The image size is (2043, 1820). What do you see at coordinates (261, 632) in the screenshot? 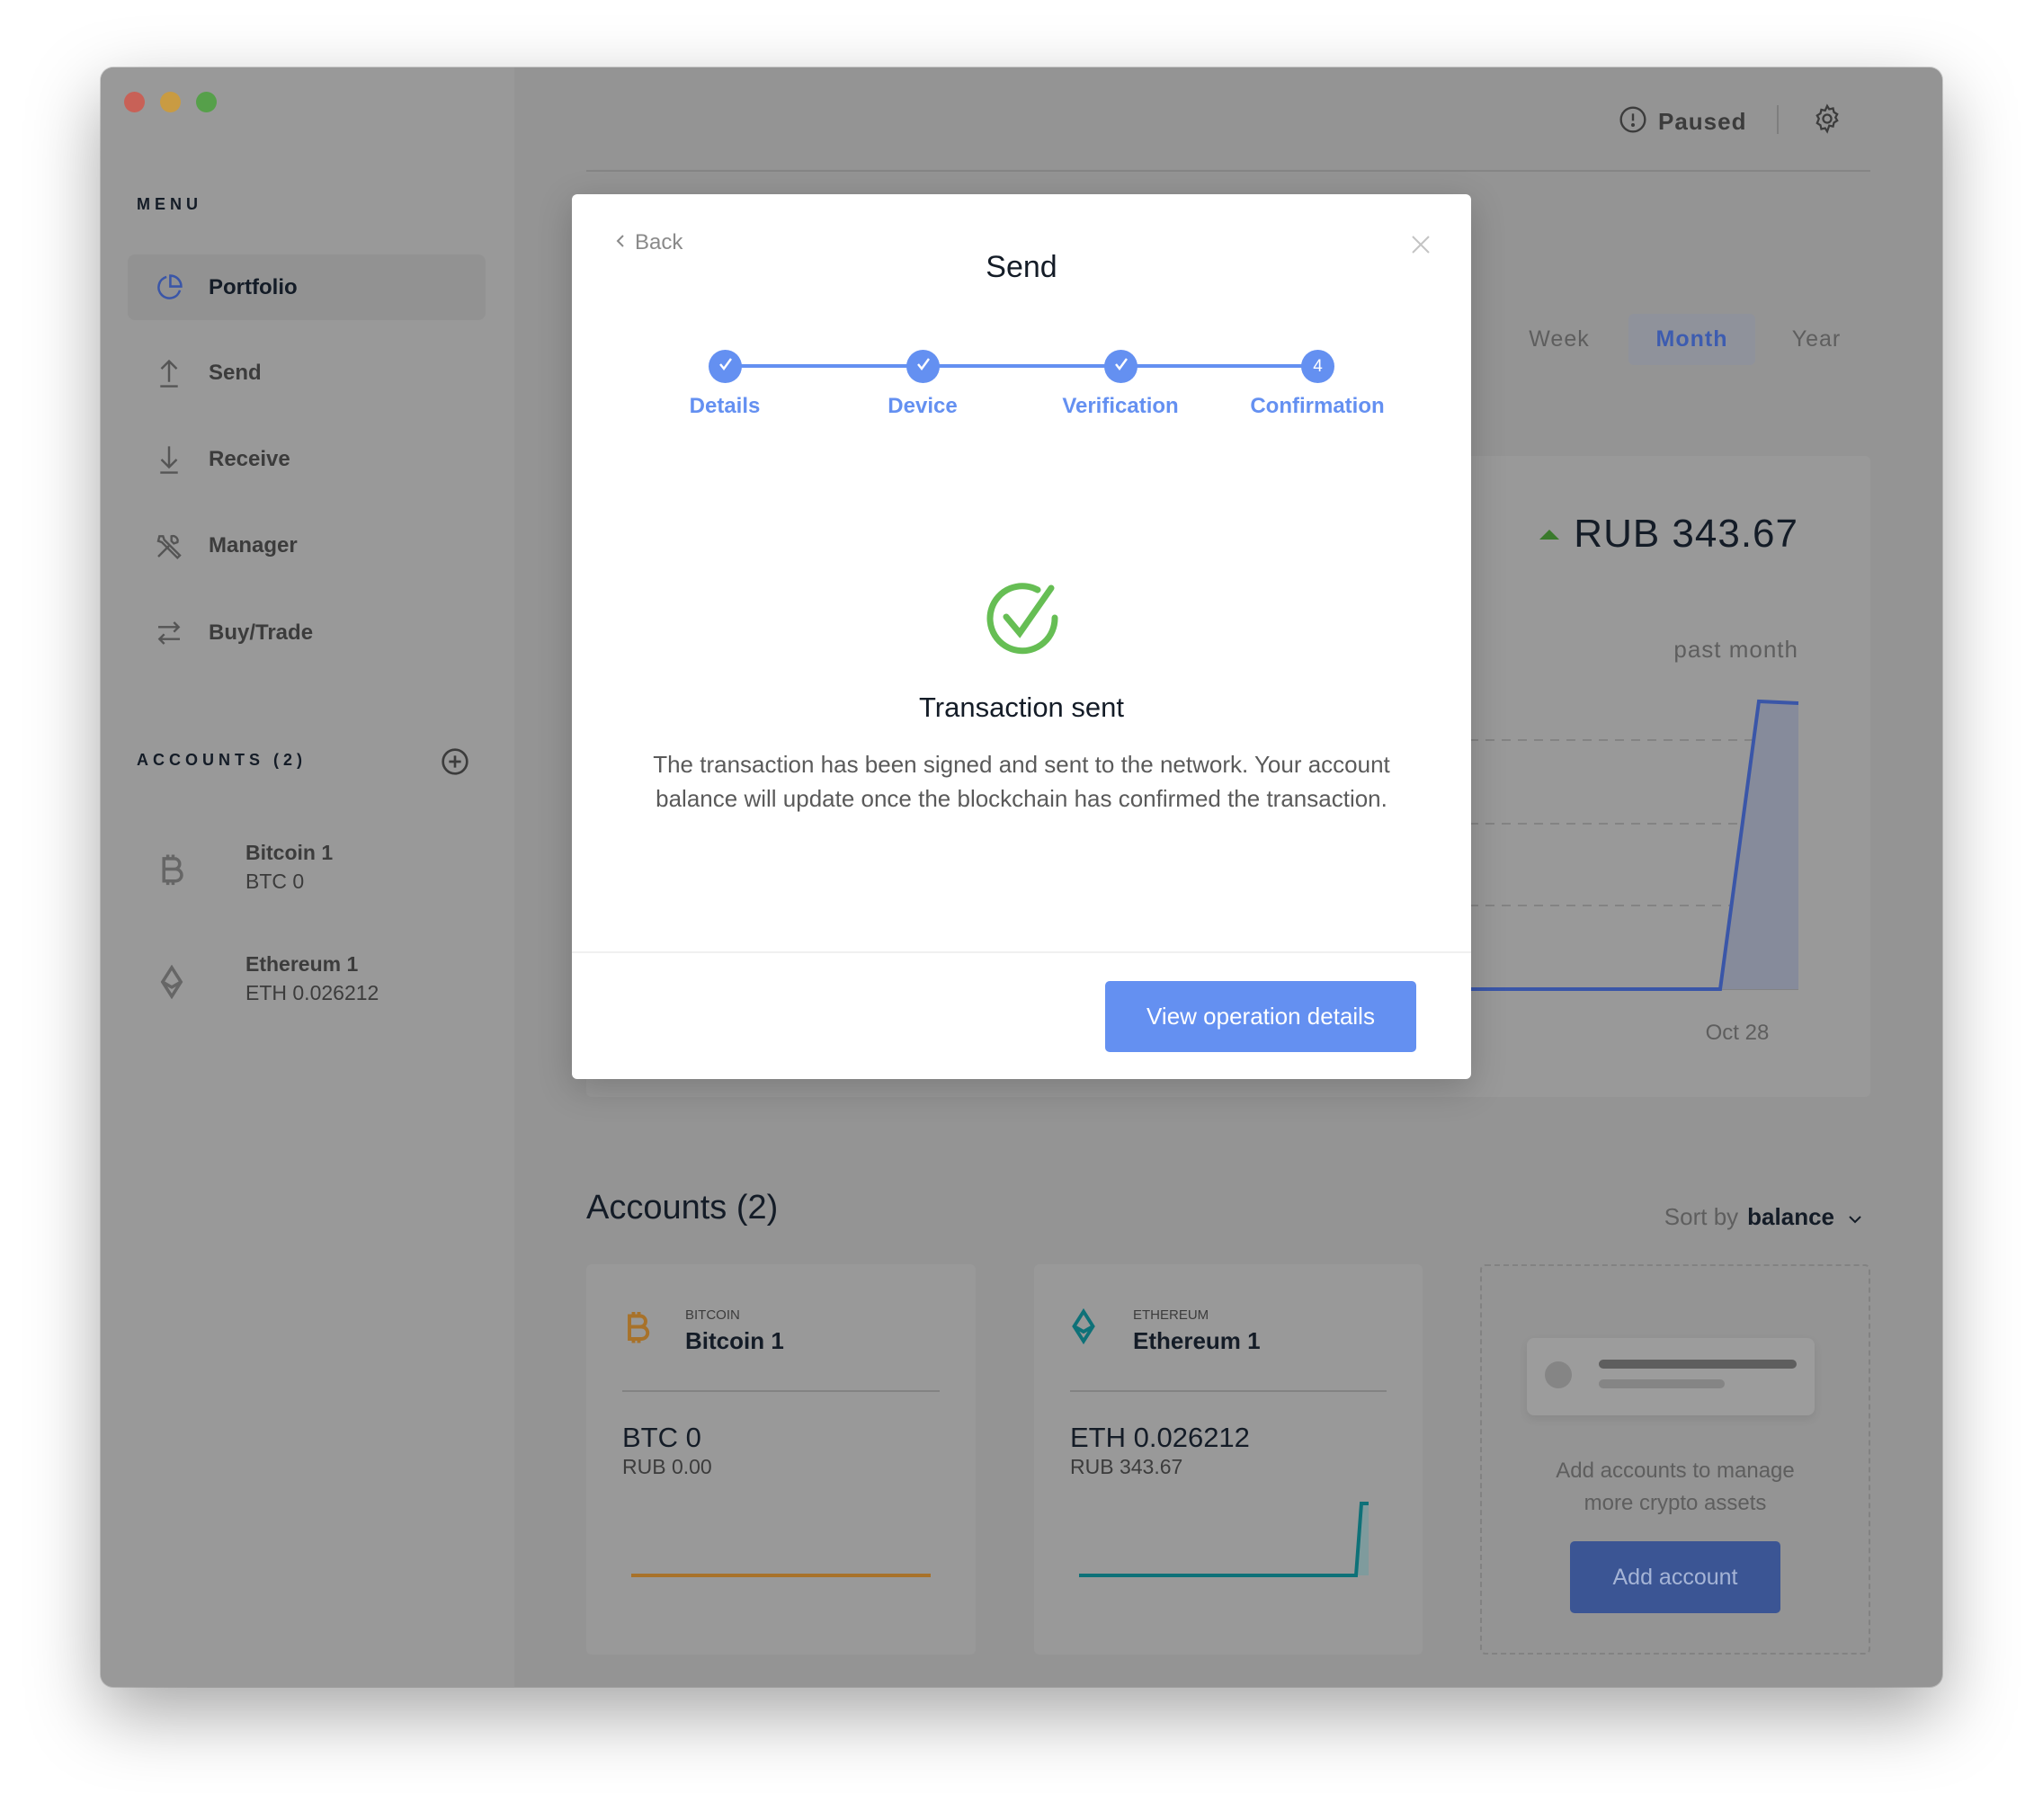
I see `sidebar-item-label: Buy/Trade` at bounding box center [261, 632].